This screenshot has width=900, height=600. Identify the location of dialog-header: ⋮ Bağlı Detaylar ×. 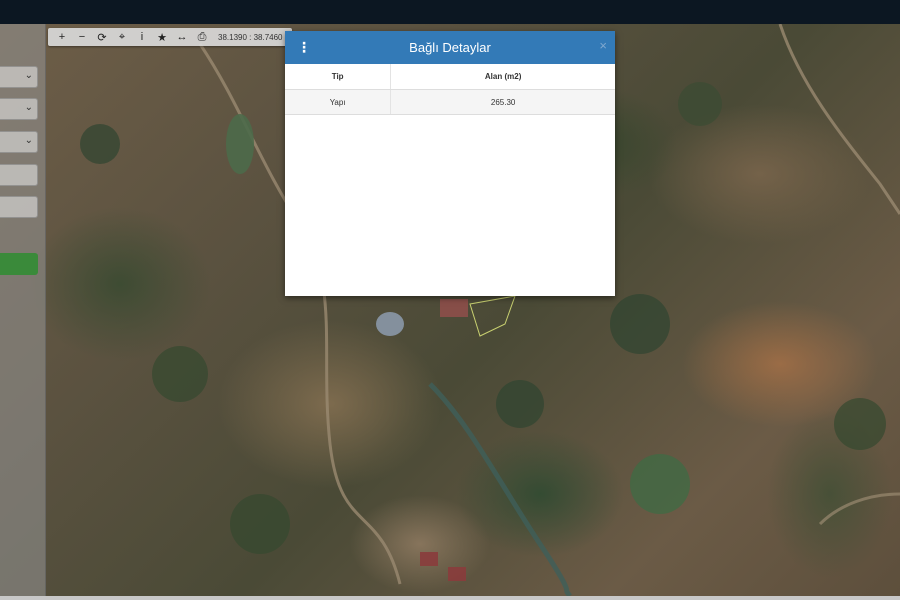
(450, 47).